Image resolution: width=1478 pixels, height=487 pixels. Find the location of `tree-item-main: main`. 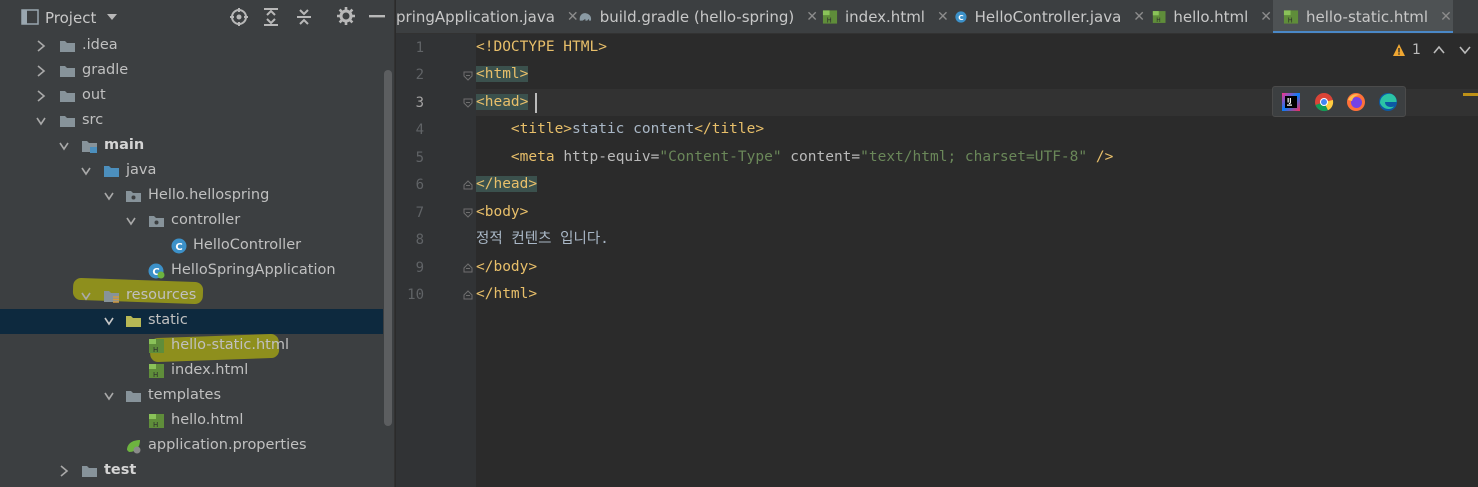

tree-item-main: main is located at coordinates (191, 146).